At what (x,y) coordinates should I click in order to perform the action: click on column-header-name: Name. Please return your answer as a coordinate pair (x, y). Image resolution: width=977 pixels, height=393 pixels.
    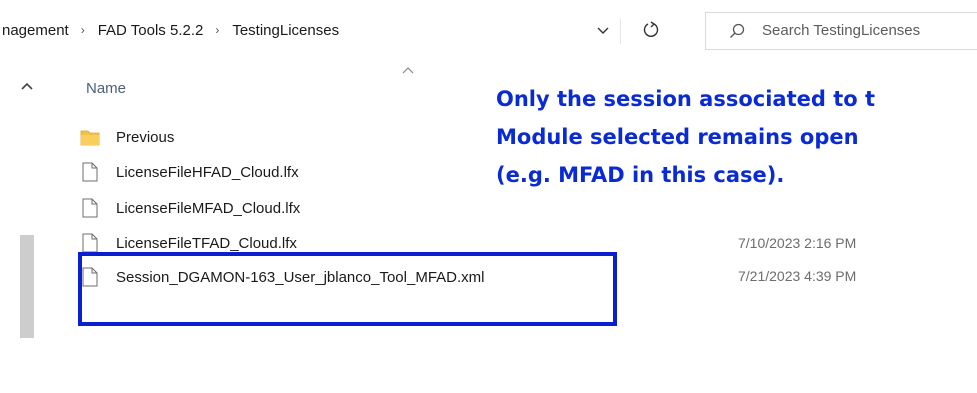
    Looking at the image, I should click on (106, 88).